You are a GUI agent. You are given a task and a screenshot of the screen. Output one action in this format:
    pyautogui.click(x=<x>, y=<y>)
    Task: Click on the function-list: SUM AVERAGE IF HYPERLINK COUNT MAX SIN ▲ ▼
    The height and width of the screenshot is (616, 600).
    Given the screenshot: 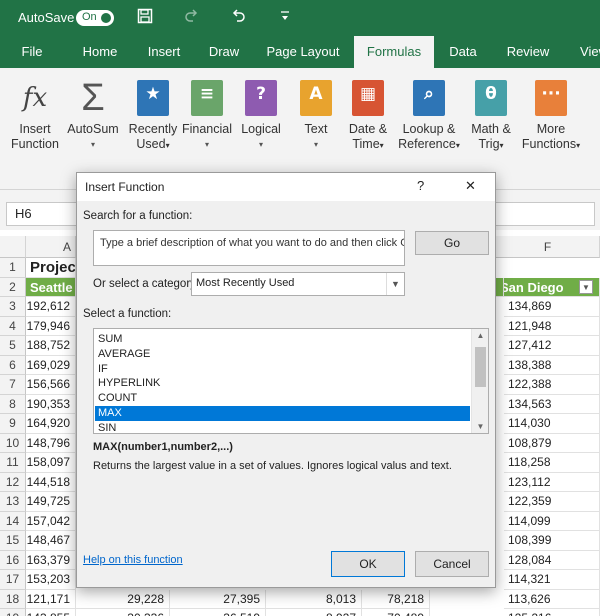 What is the action you would take?
    pyautogui.click(x=291, y=381)
    